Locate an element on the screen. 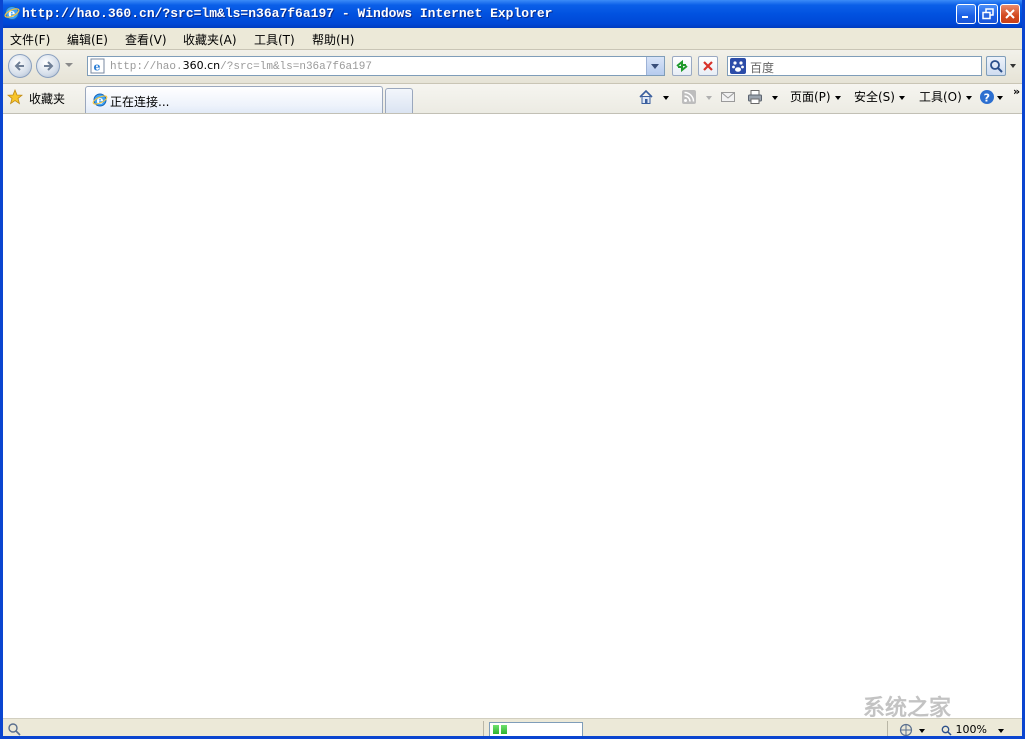 This screenshot has height=739, width=1025. close-button is located at coordinates (1010, 14).